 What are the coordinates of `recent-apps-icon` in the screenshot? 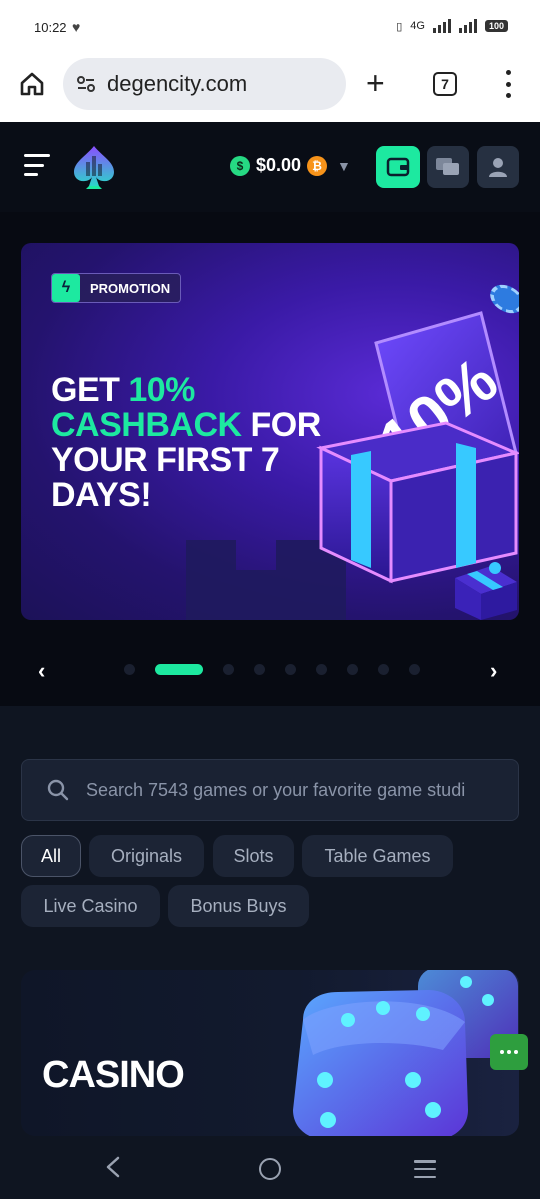 It's located at (425, 1169).